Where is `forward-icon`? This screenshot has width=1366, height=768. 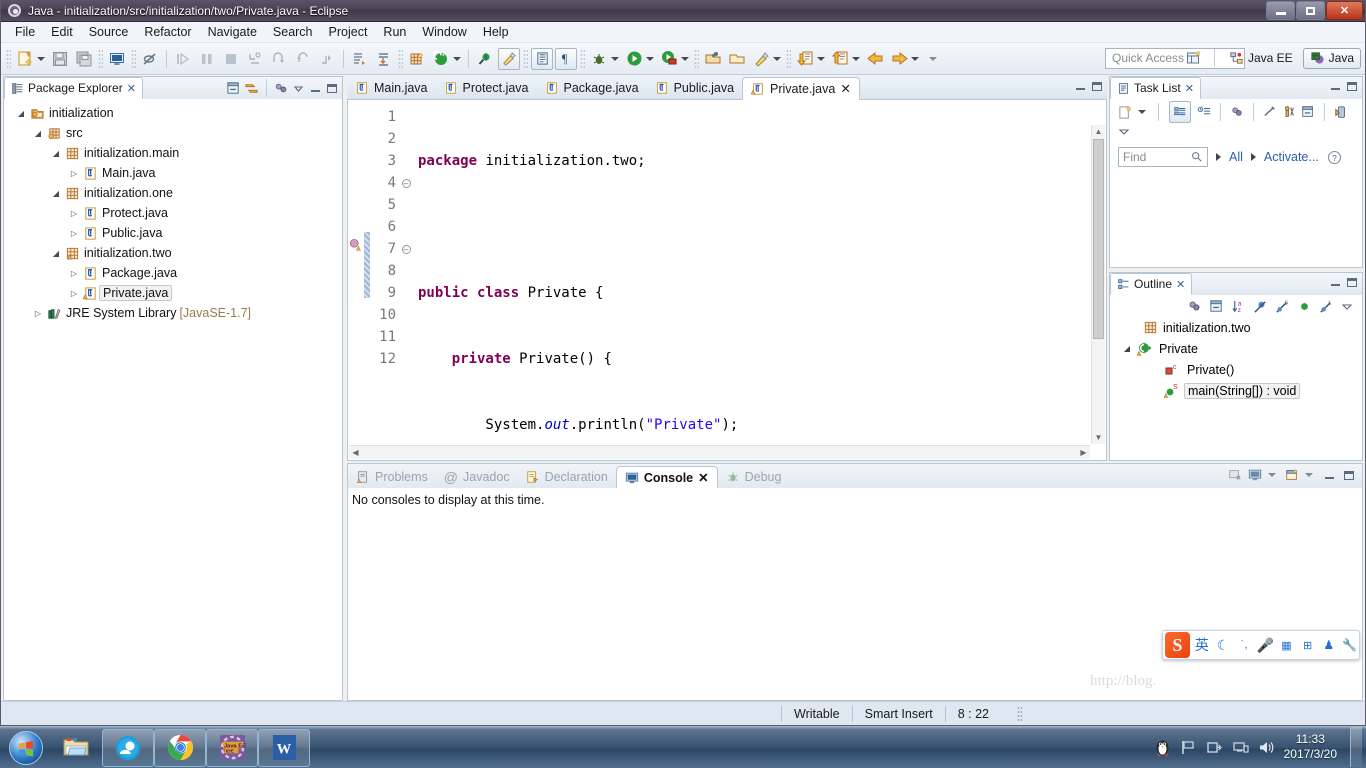 forward-icon is located at coordinates (899, 59).